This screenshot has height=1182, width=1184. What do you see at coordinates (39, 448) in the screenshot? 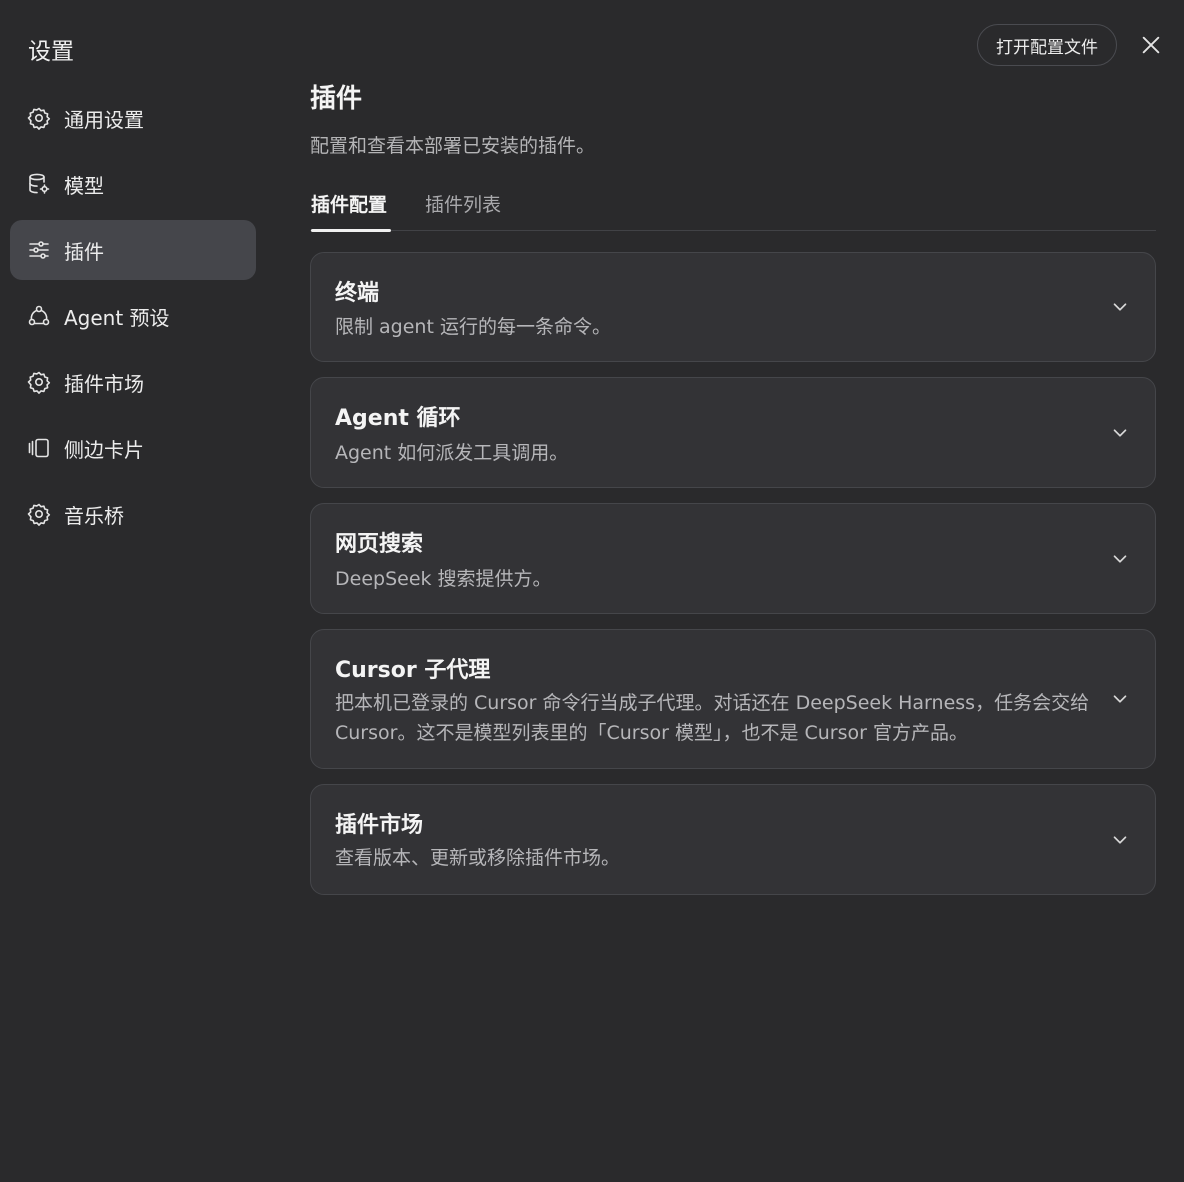
I see `cards-icon` at bounding box center [39, 448].